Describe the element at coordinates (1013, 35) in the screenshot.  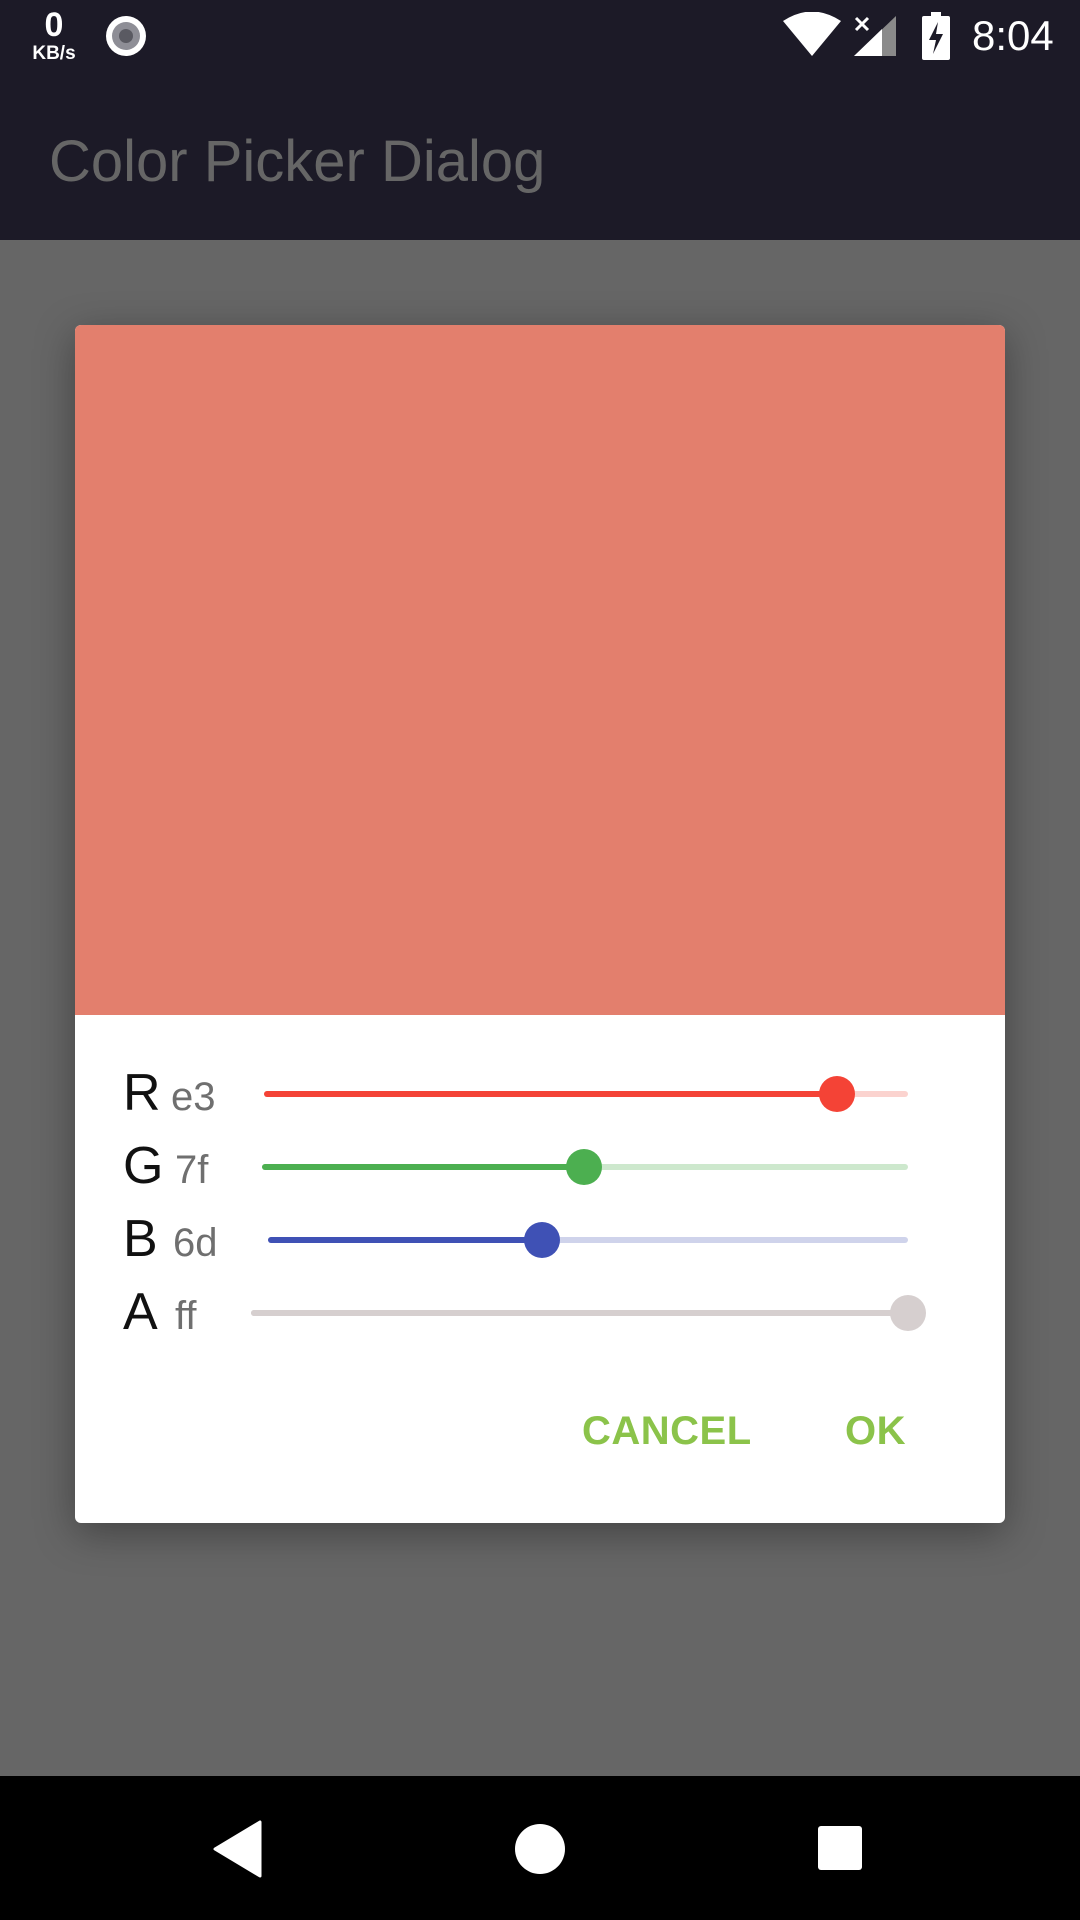
I see `clock: 8:04` at that location.